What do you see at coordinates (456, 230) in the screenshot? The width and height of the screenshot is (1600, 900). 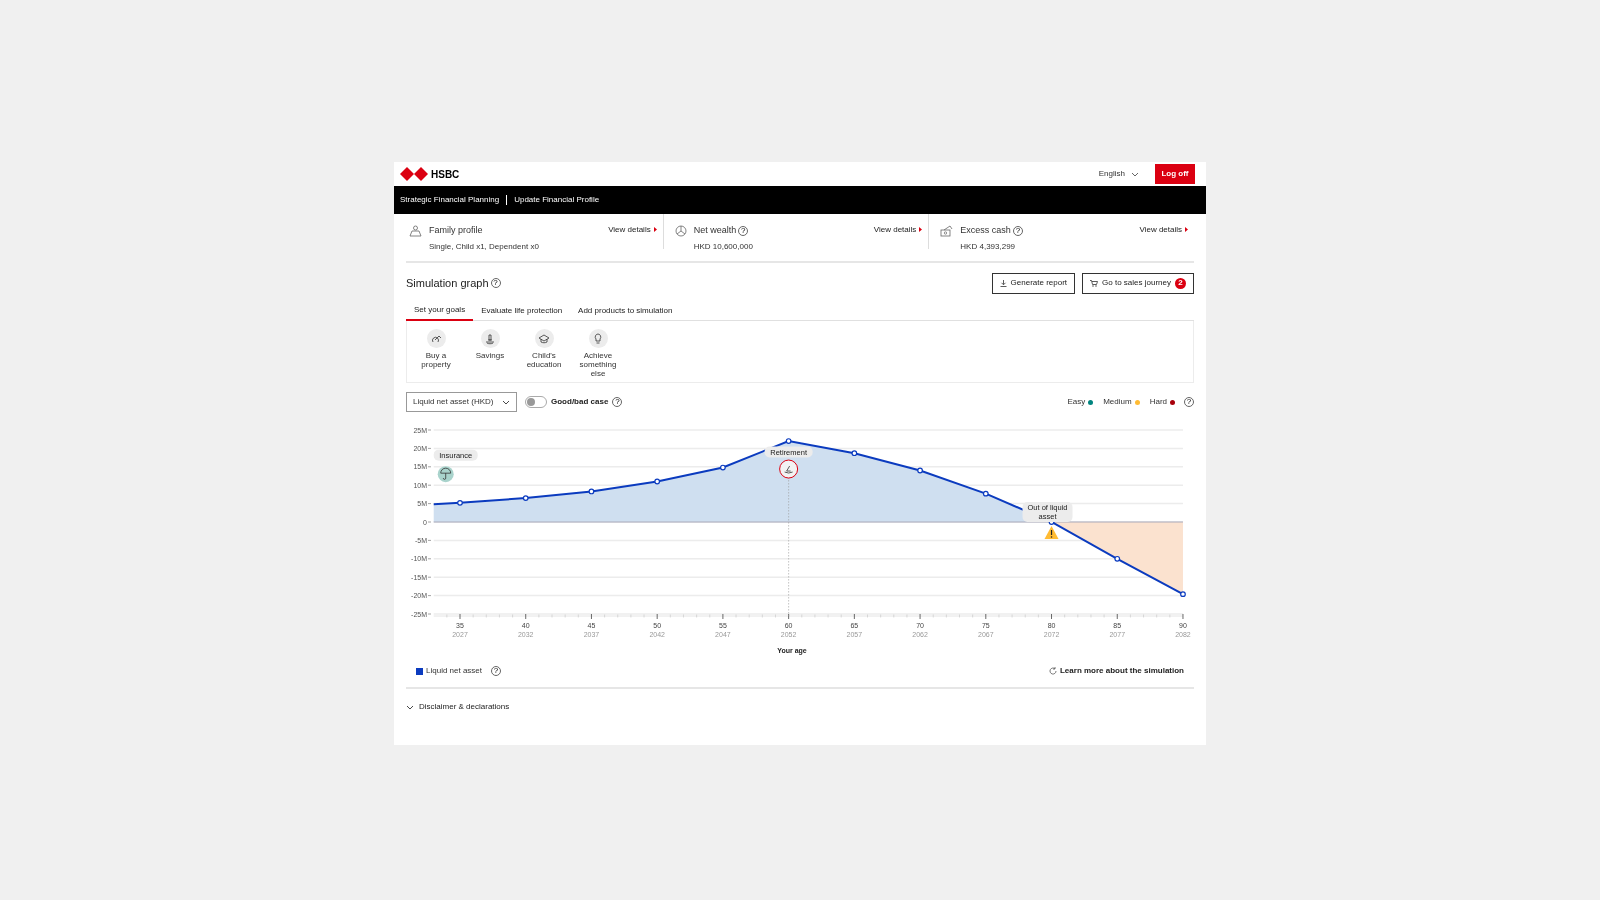 I see `summary-title: Family profile` at bounding box center [456, 230].